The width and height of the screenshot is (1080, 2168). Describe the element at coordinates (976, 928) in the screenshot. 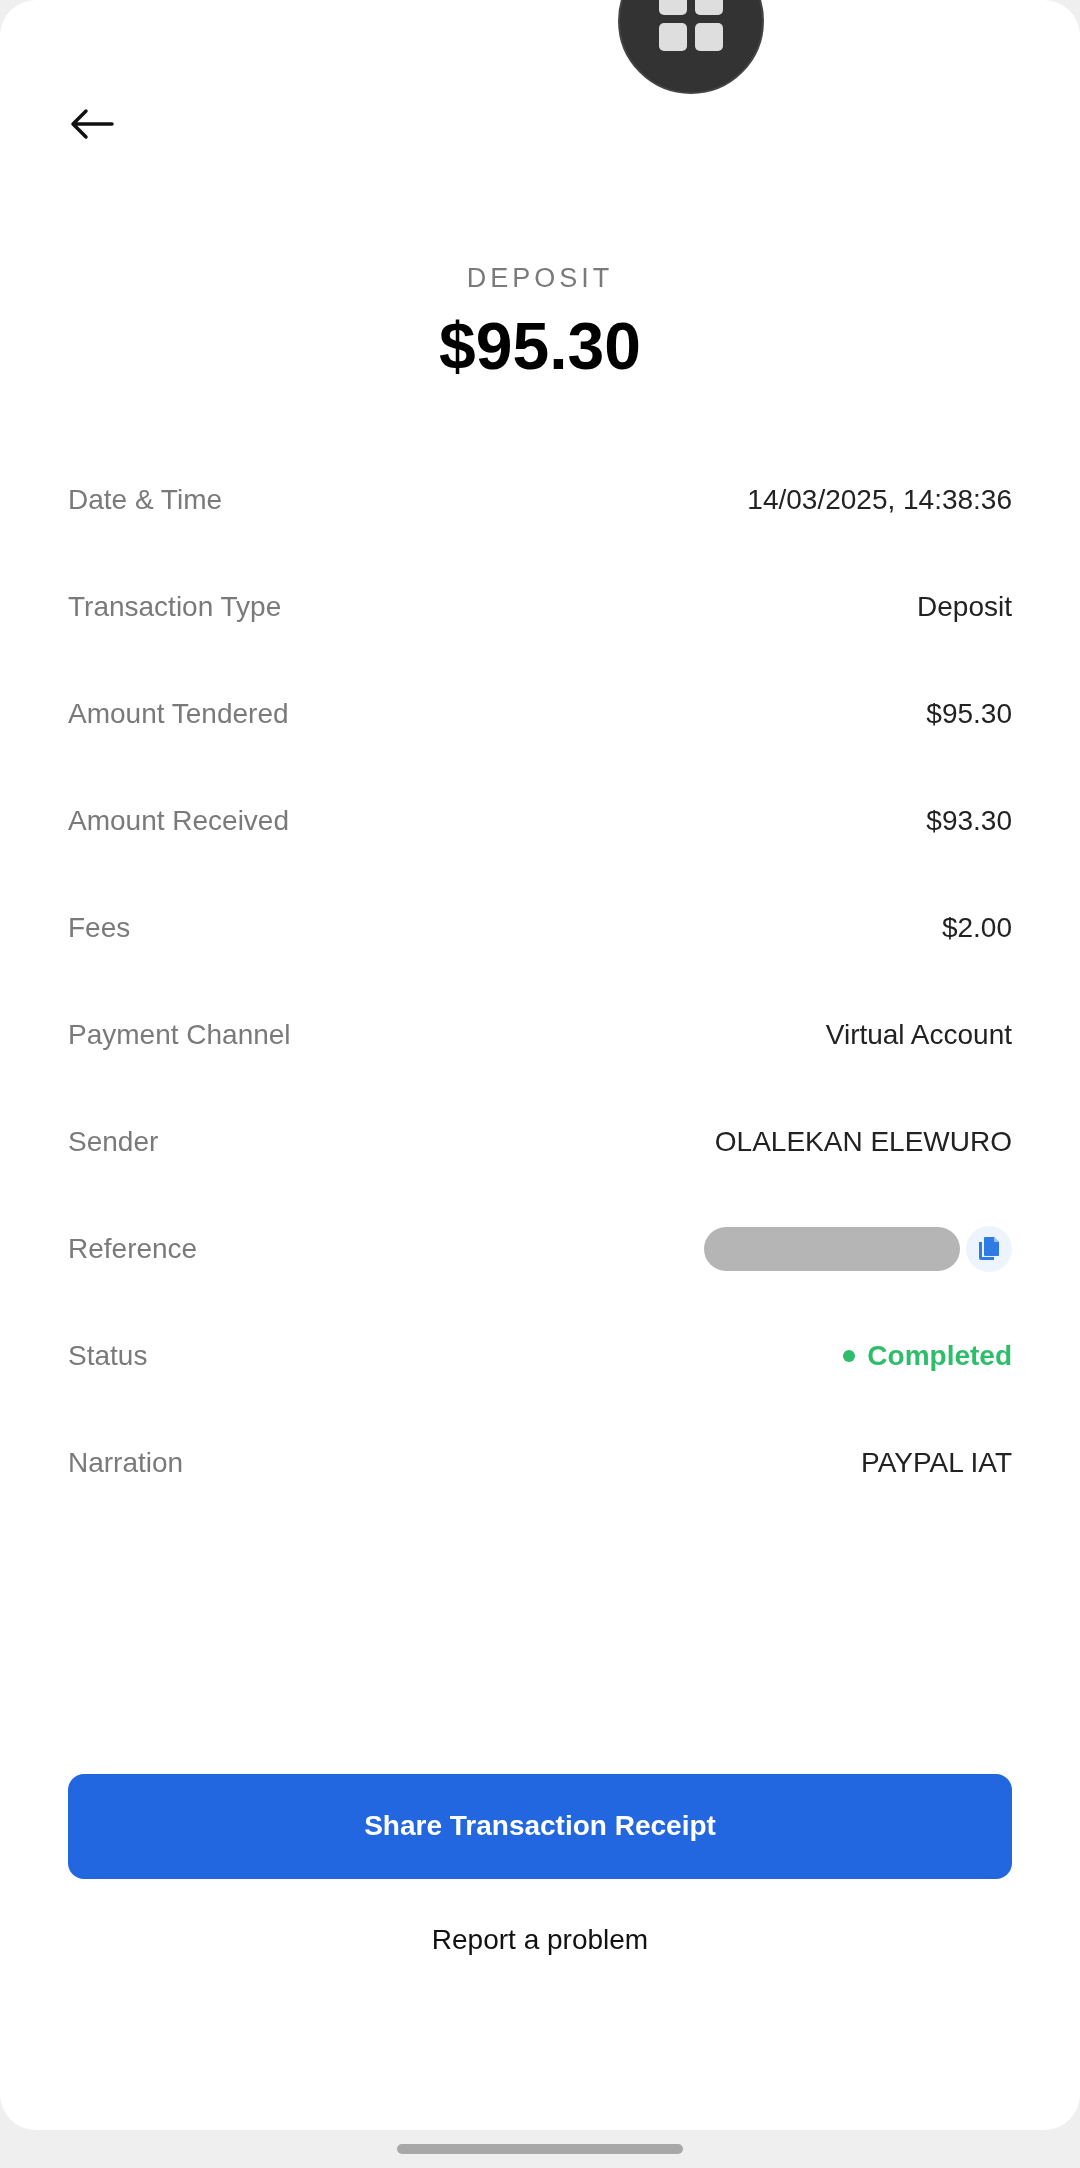

I see `detail-value: $2.00` at that location.